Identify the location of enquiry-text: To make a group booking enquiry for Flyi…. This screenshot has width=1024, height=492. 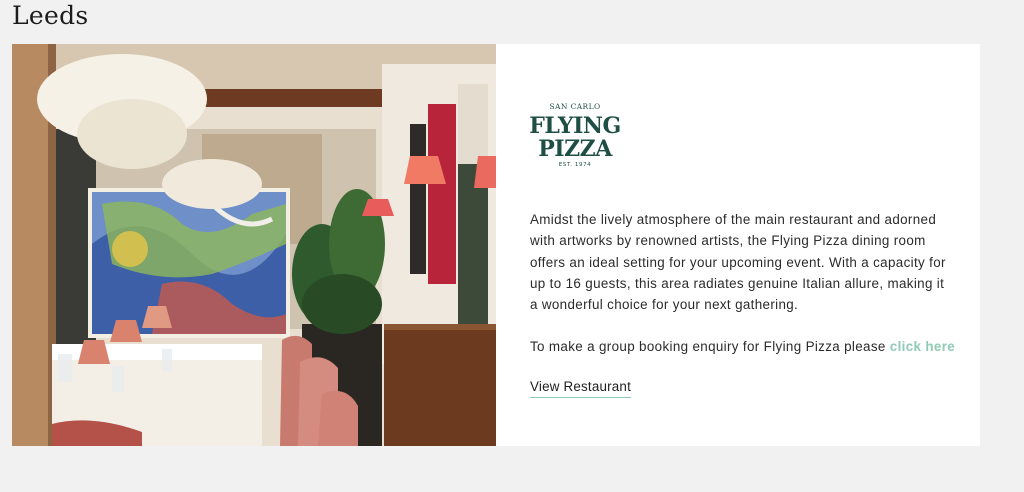
(745, 347).